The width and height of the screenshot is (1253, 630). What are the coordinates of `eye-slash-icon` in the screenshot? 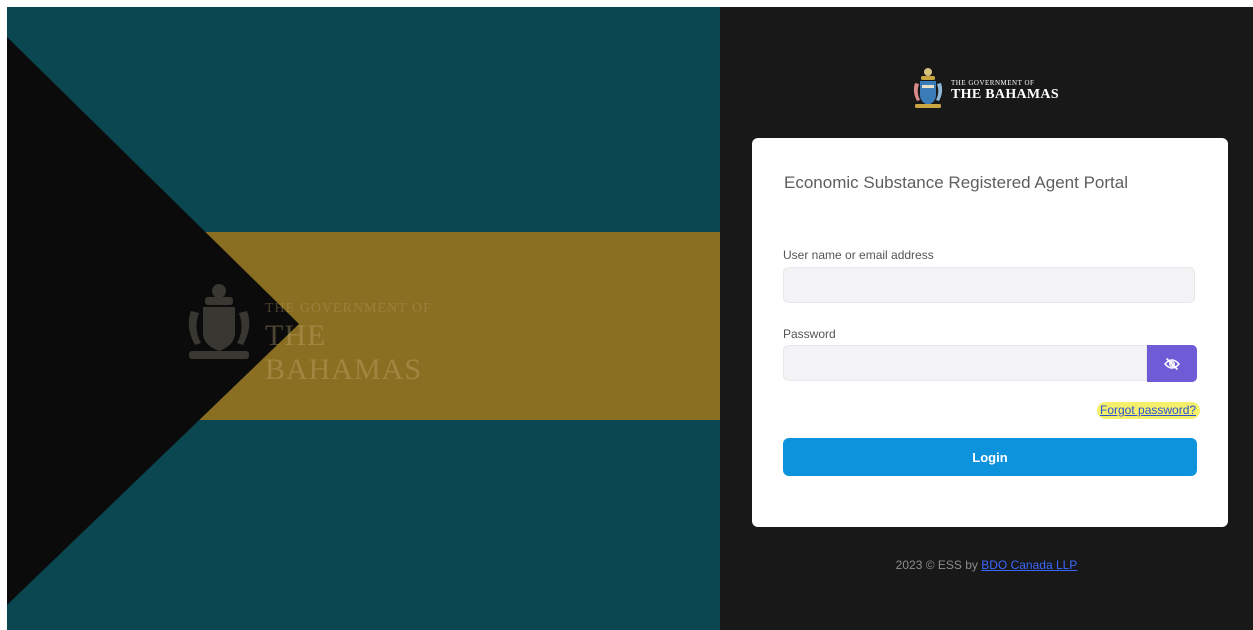 It's located at (1172, 363).